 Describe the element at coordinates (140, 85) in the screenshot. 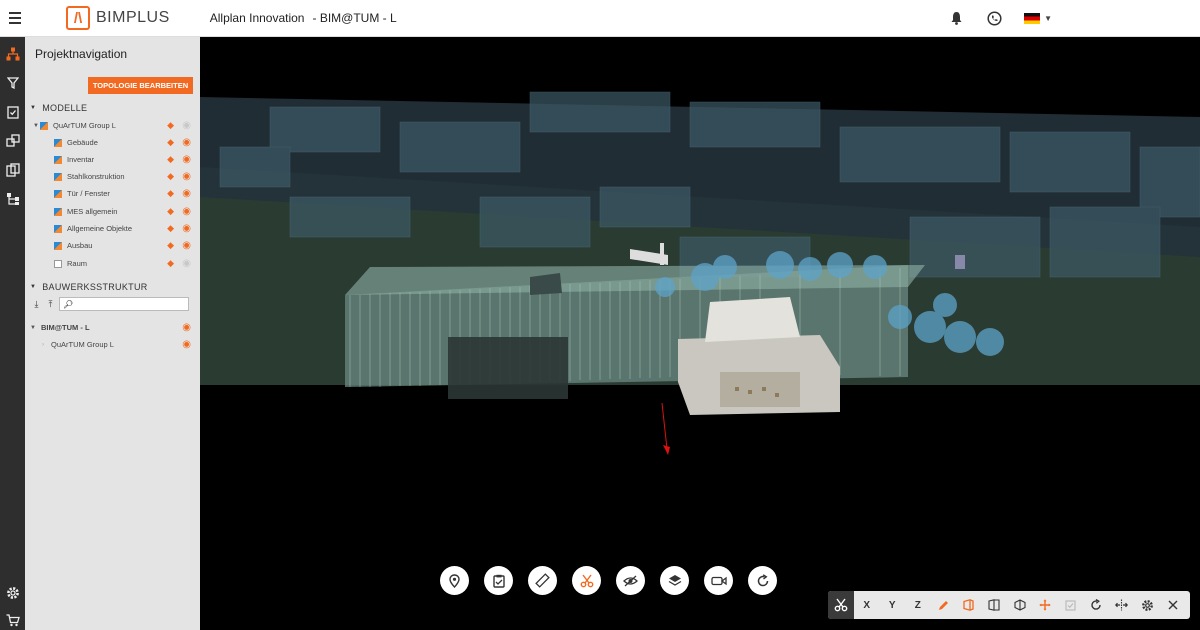

I see `edit-topology-button: TOPOLOGIE BEARBEITEN` at that location.